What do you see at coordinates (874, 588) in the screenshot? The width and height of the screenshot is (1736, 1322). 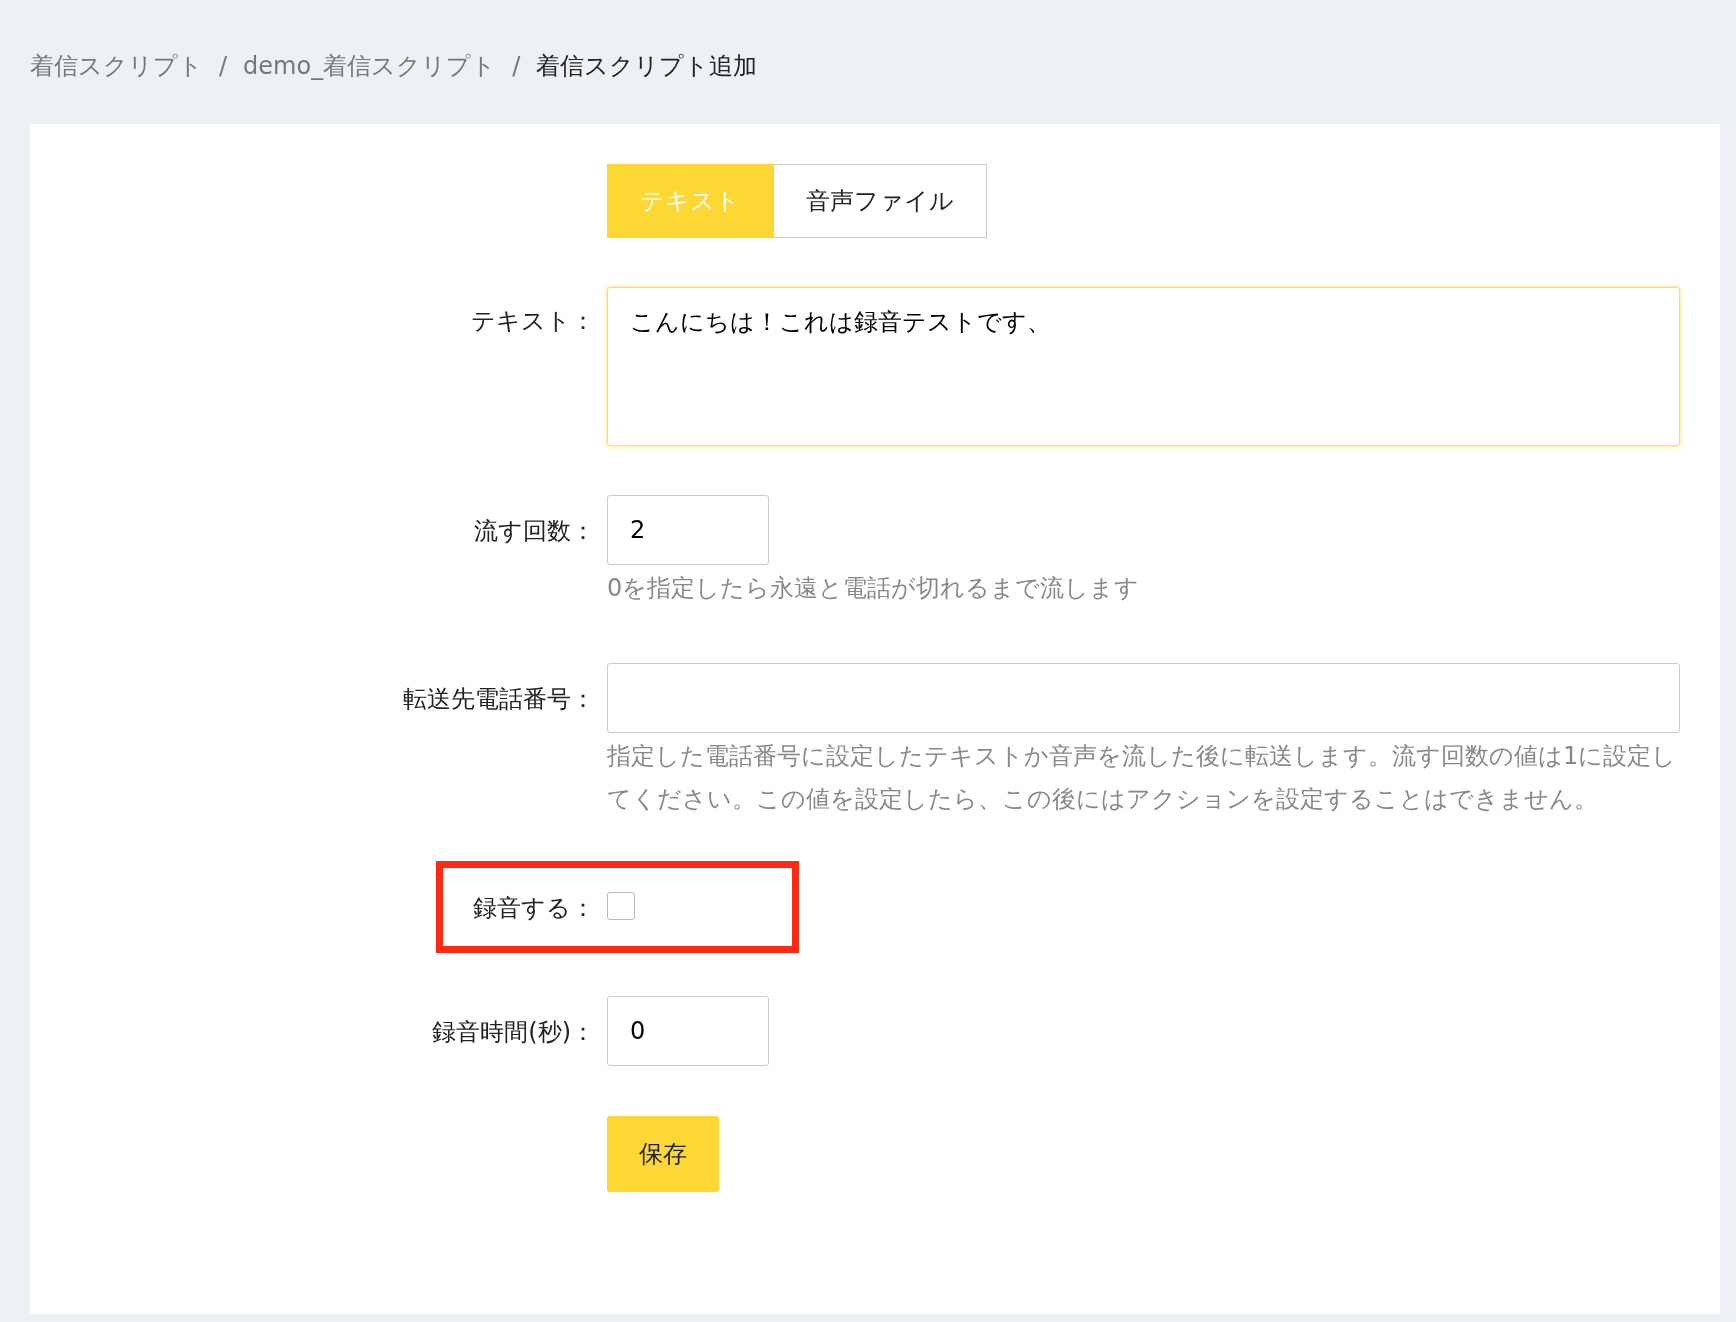 I see `help-text: 0を指定したら永遠と電話が切れるまで流します` at bounding box center [874, 588].